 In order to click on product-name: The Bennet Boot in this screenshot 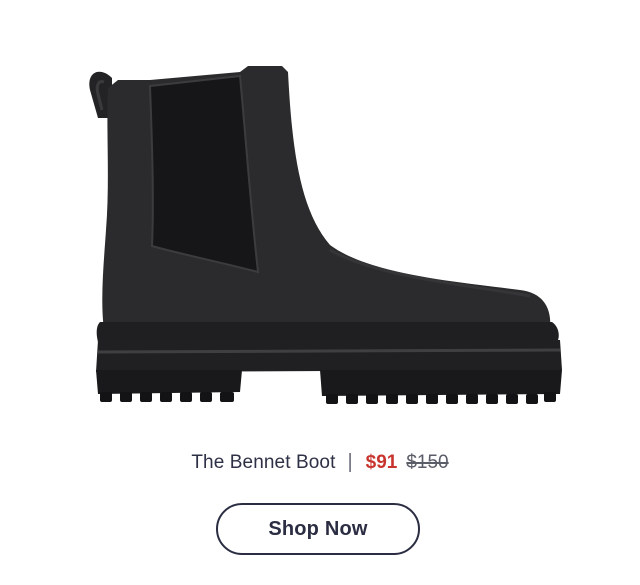, I will do `click(263, 463)`.